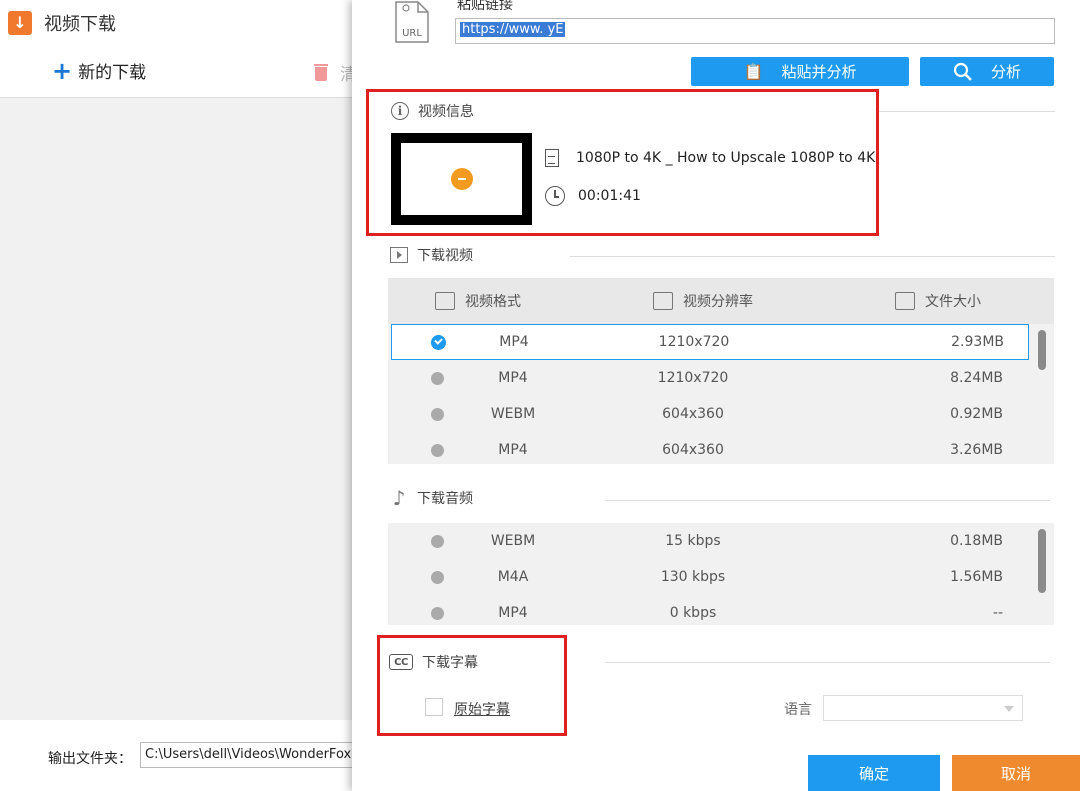 This screenshot has width=1080, height=791. I want to click on download-video-title: 下载视频, so click(445, 255).